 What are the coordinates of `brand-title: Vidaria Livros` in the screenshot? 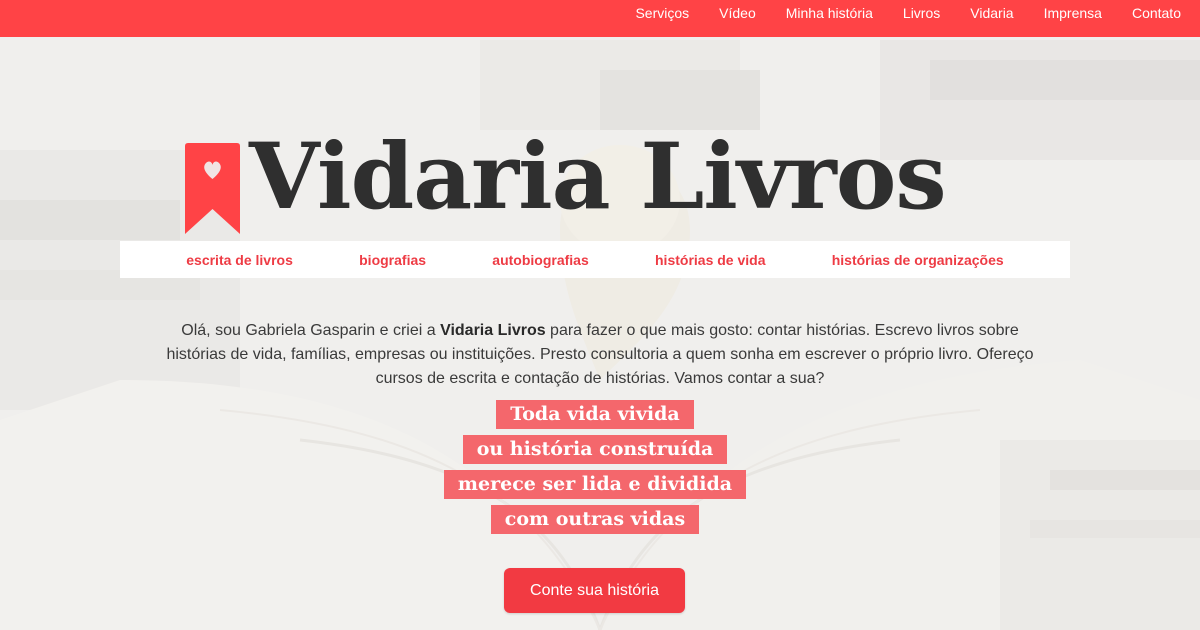 It's located at (598, 177).